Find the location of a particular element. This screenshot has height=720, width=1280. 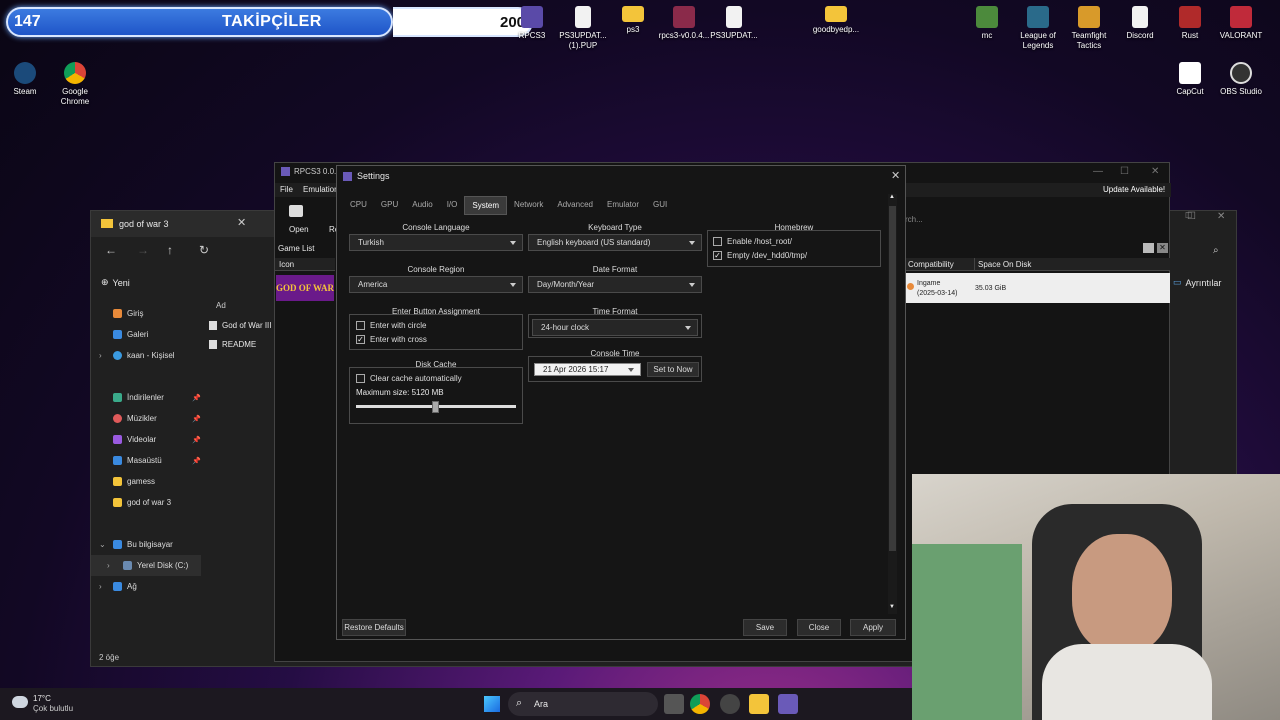

nav-item-gow3: god of war 3 is located at coordinates (146, 502).